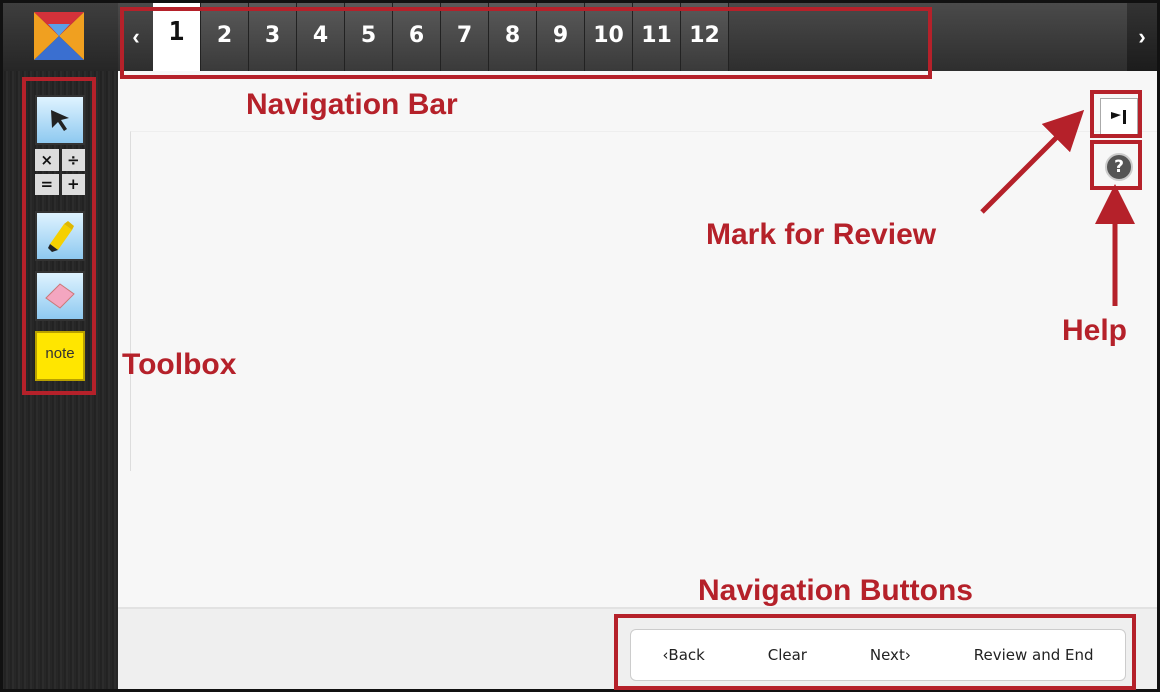 This screenshot has width=1160, height=692. What do you see at coordinates (821, 234) in the screenshot?
I see `mark-for-review-label: Mark for Review` at bounding box center [821, 234].